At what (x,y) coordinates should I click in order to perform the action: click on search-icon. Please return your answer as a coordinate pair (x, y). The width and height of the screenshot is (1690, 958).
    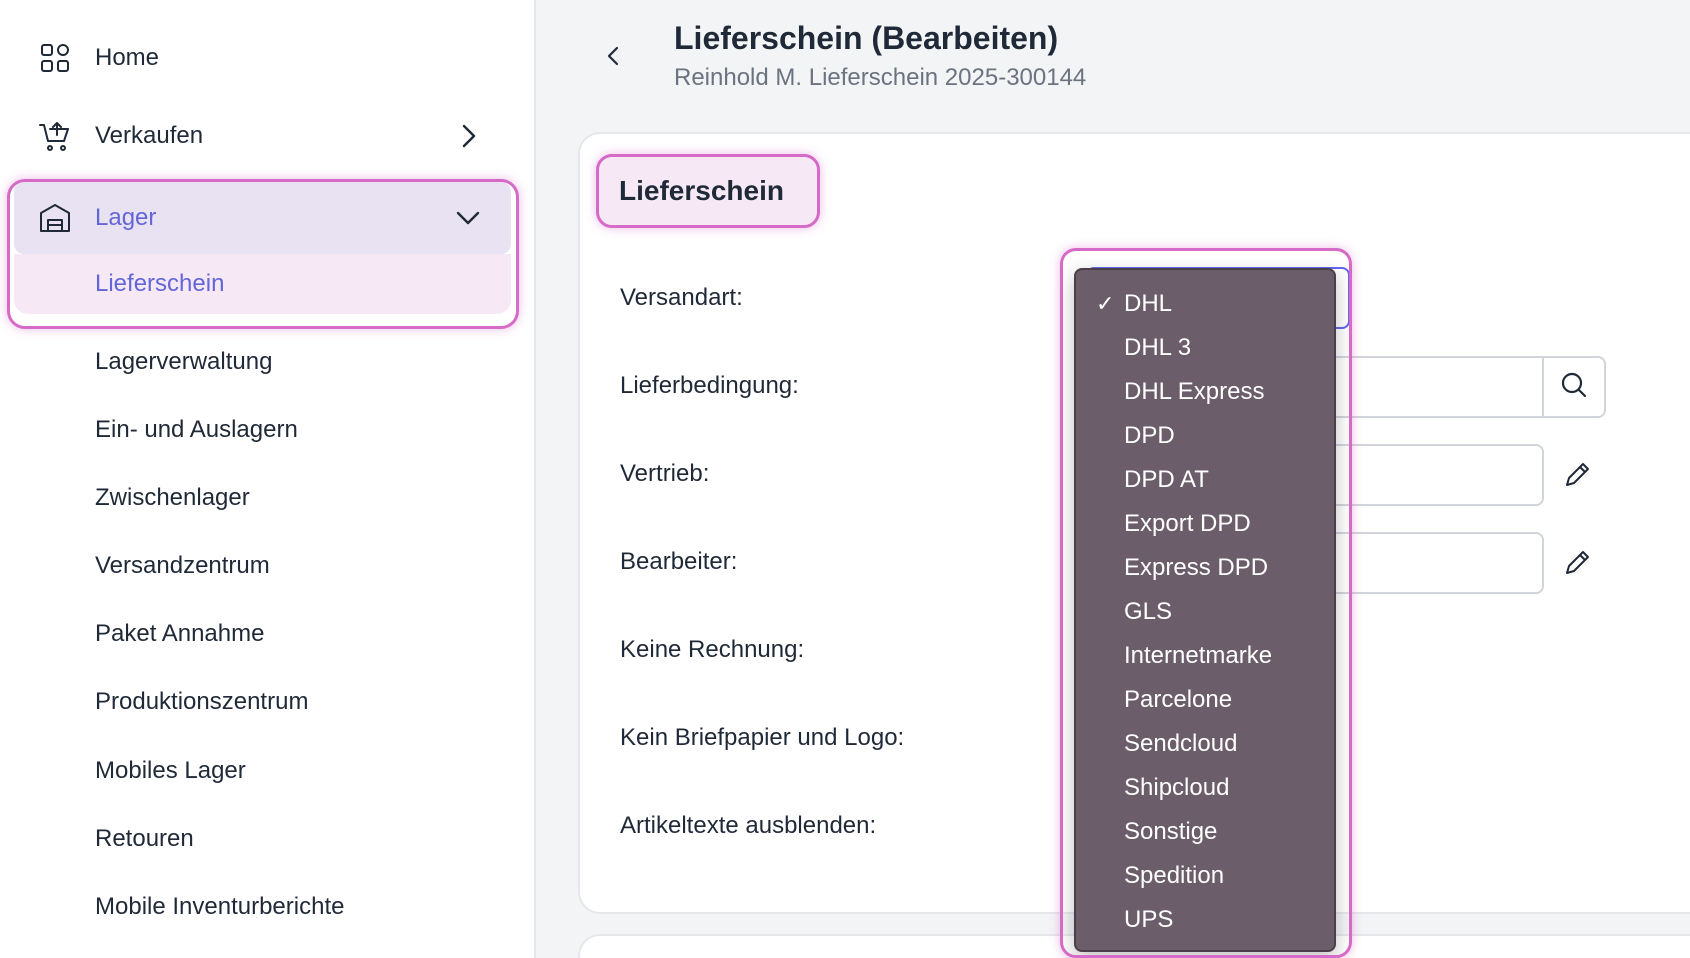
    Looking at the image, I should click on (1574, 387).